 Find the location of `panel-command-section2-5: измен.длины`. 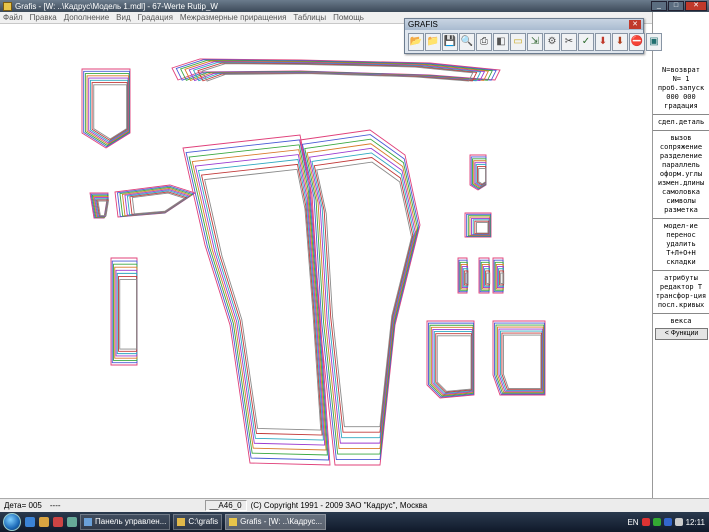

panel-command-section2-5: измен.длины is located at coordinates (681, 183).